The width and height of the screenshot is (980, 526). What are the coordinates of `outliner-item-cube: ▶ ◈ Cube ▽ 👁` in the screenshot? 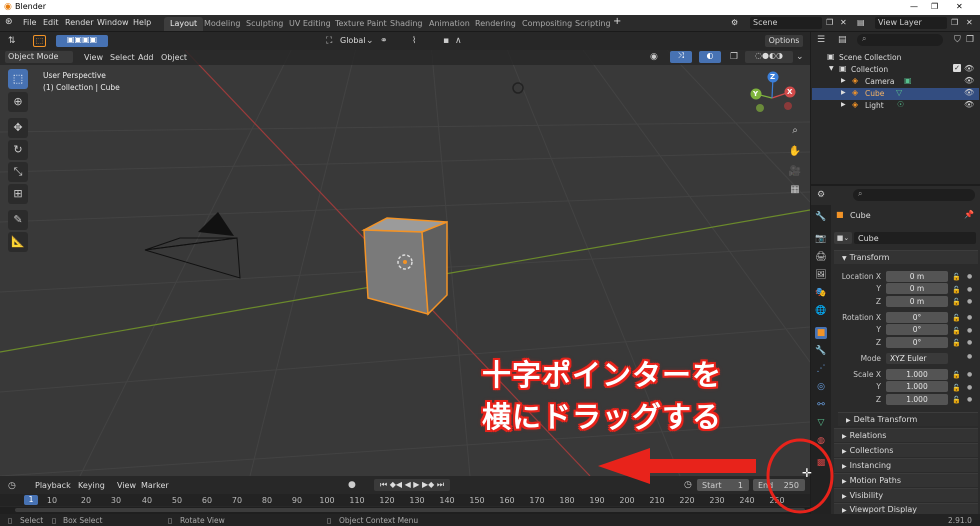 It's located at (895, 94).